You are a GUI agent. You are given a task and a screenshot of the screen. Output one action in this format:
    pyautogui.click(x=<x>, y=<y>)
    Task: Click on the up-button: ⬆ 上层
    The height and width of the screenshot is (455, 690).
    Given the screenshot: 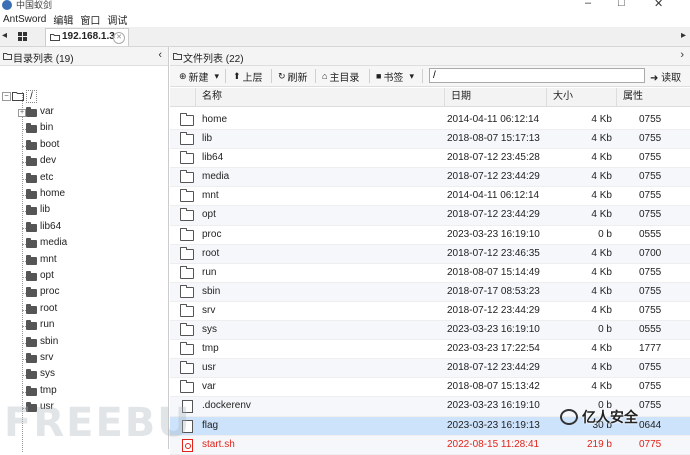 What is the action you would take?
    pyautogui.click(x=248, y=76)
    